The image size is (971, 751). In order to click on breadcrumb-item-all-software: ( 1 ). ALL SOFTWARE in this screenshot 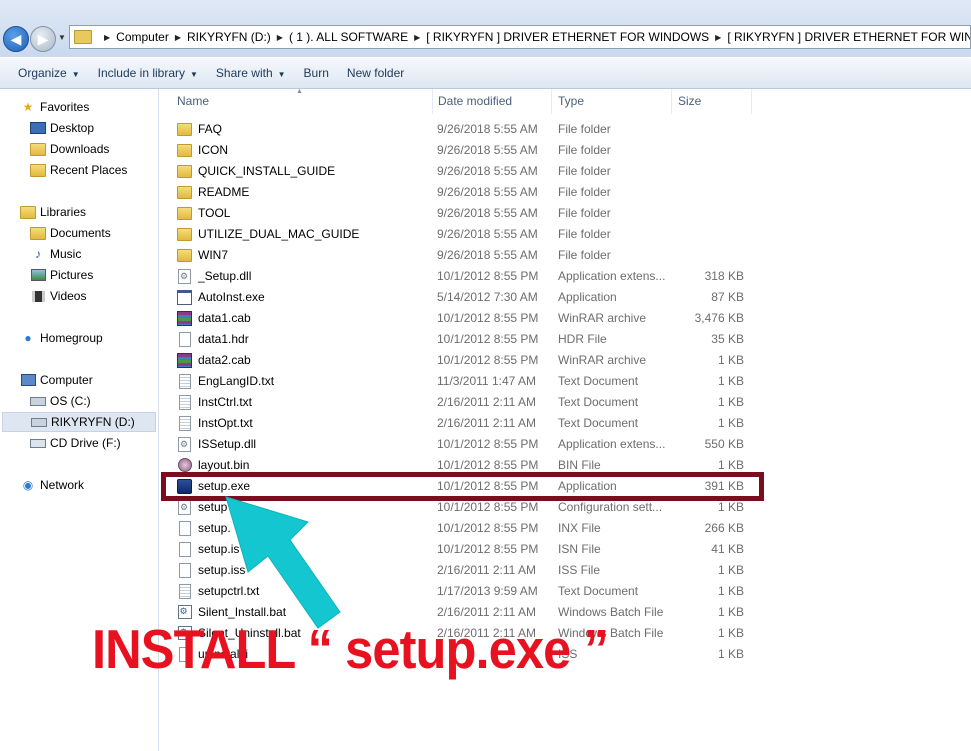, I will do `click(348, 37)`.